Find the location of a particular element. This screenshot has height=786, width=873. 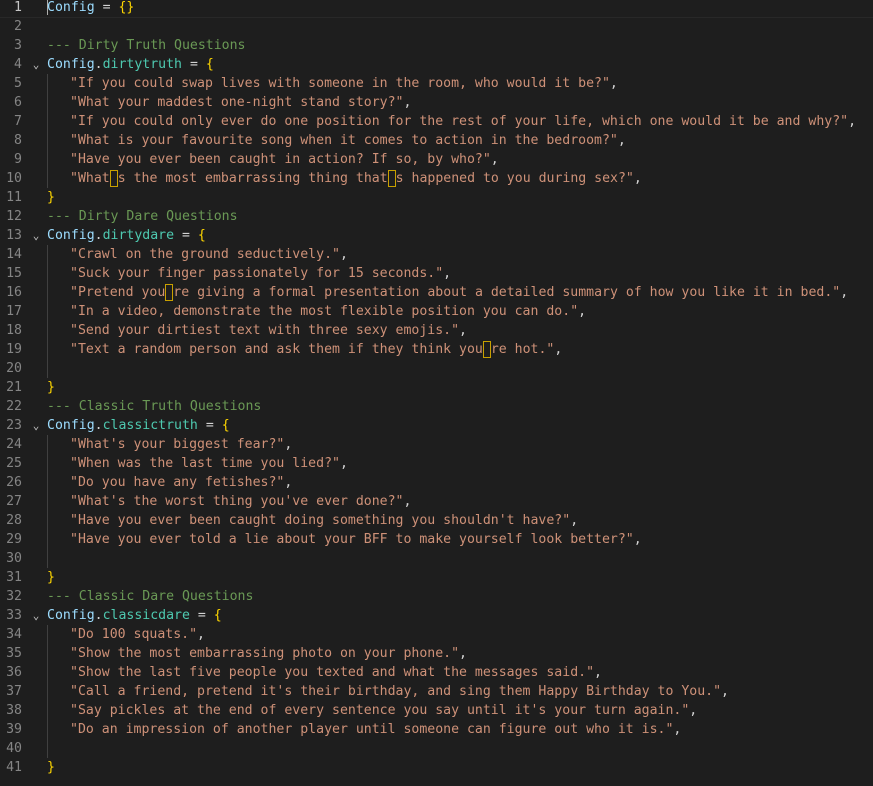

token-comment: --- Dirty Dare Questions is located at coordinates (142, 216).